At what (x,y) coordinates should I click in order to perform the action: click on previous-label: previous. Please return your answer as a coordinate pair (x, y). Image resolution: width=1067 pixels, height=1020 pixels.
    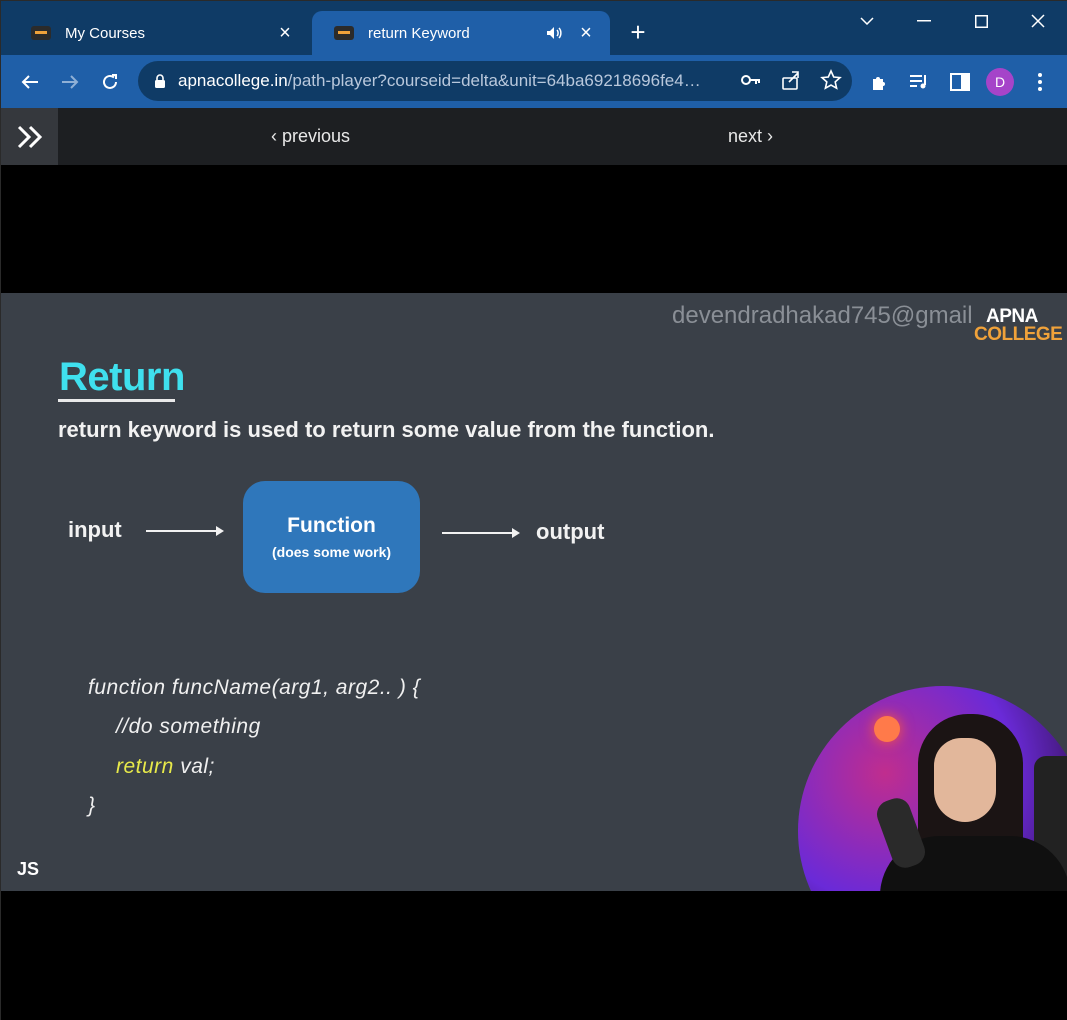
    Looking at the image, I should click on (316, 136).